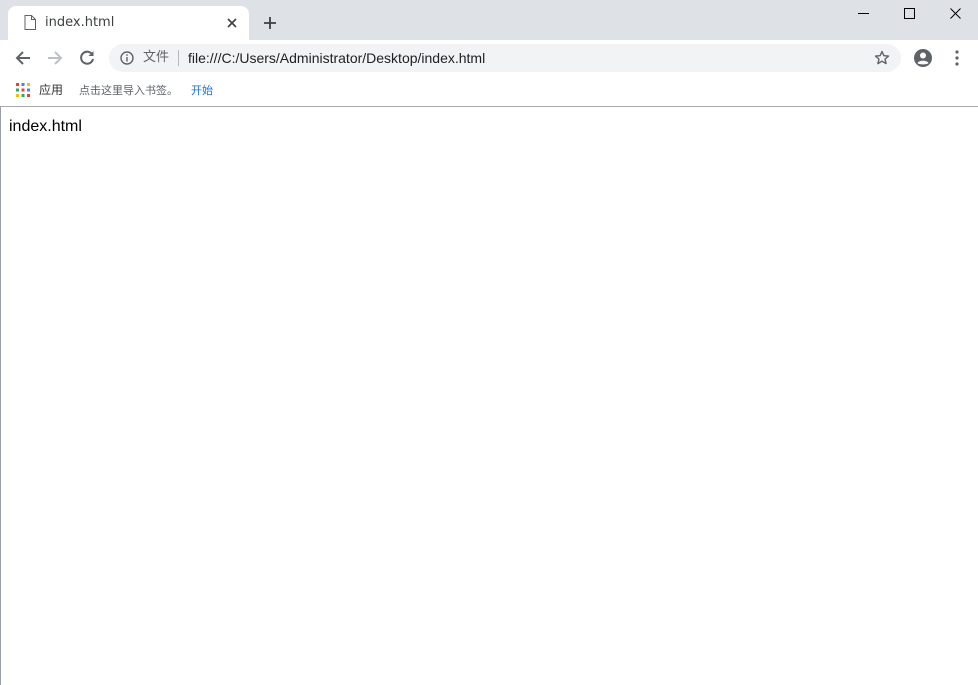 The height and width of the screenshot is (685, 978). Describe the element at coordinates (489, 91) in the screenshot. I see `bookmarks-bar: 应用 点击这里导入书签。 开始` at that location.